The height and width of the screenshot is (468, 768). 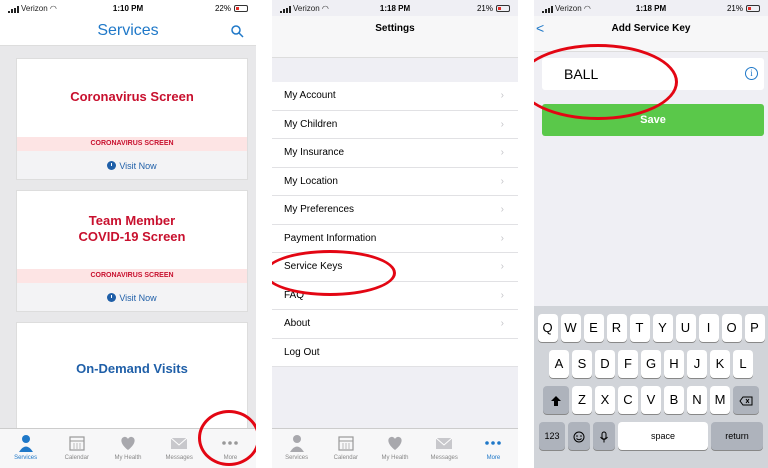 I want to click on key: N, so click(x=697, y=400).